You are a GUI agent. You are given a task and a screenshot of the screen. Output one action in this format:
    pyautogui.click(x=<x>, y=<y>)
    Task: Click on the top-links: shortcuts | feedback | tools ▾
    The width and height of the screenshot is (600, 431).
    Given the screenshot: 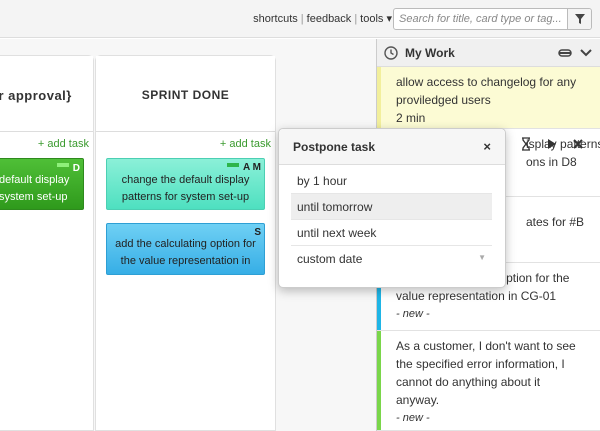 What is the action you would take?
    pyautogui.click(x=322, y=18)
    